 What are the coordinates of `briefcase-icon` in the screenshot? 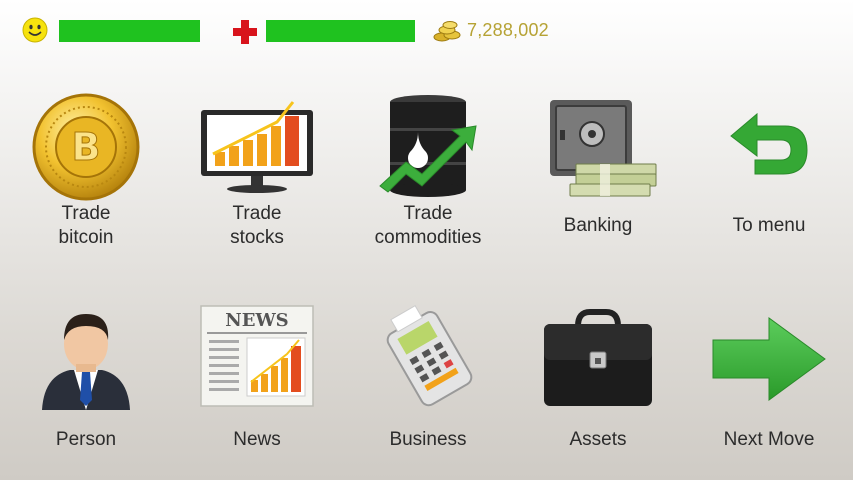 It's located at (598, 357).